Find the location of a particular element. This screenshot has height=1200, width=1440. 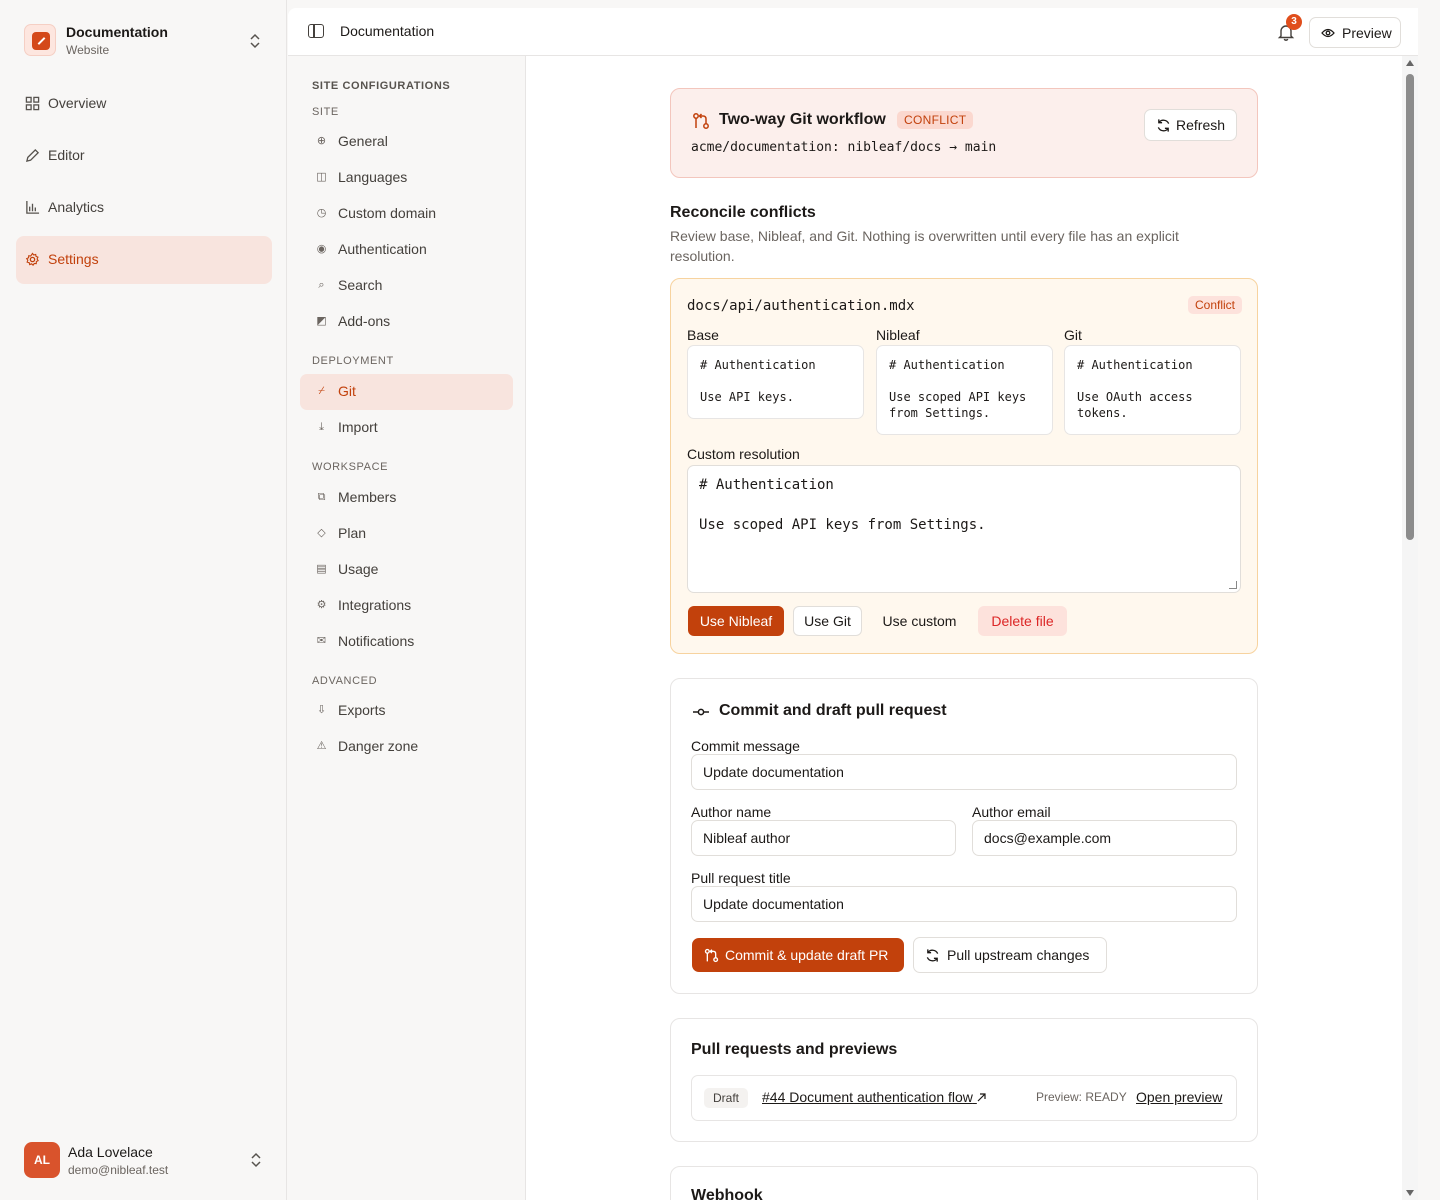

reconcile-title: Reconcile conflicts is located at coordinates (743, 212).